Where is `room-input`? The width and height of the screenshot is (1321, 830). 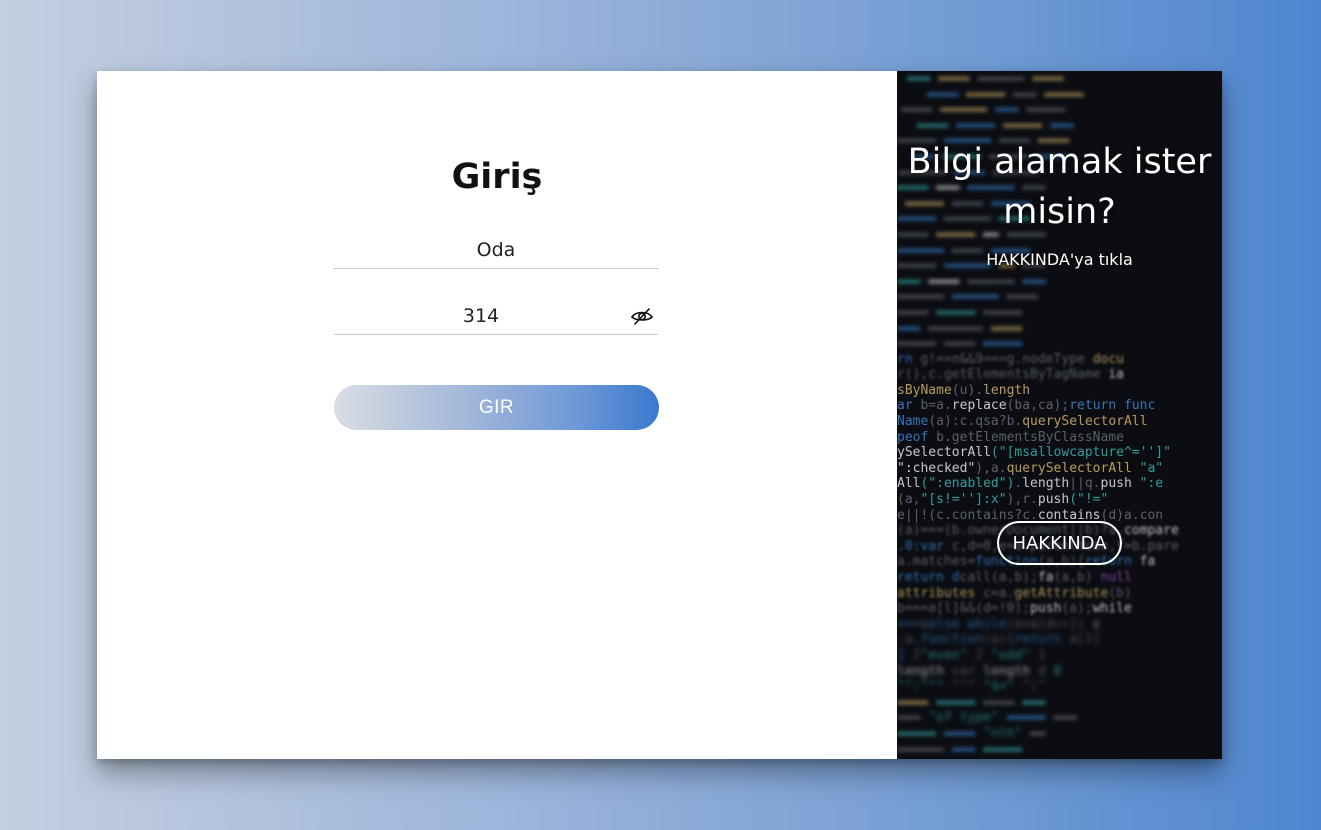
room-input is located at coordinates (496, 250).